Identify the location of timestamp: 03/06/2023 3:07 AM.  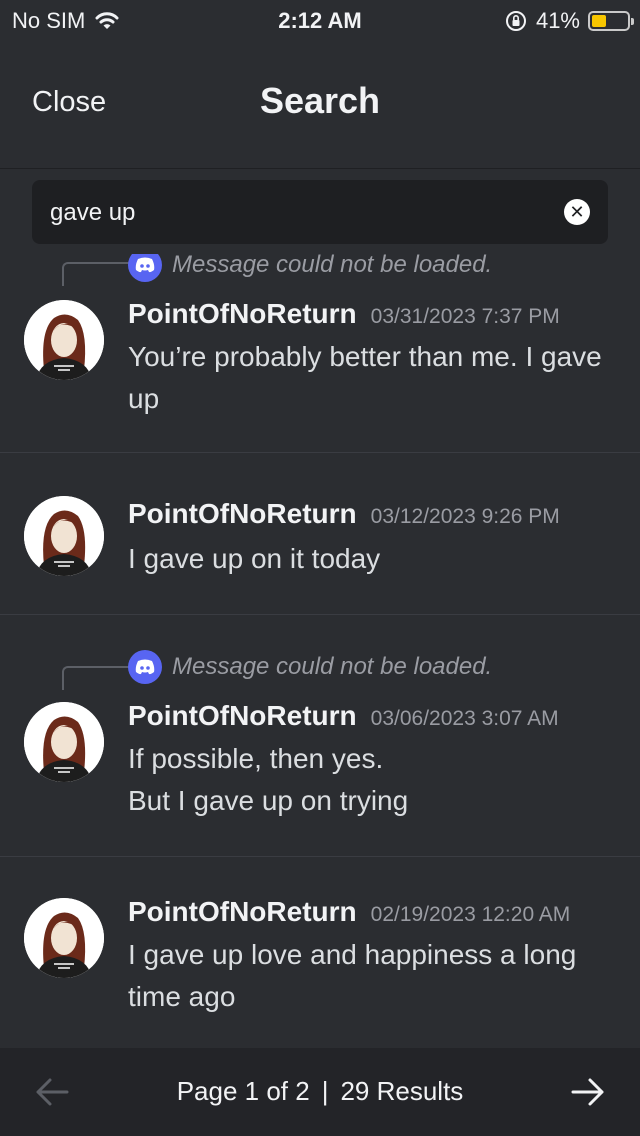
(464, 718).